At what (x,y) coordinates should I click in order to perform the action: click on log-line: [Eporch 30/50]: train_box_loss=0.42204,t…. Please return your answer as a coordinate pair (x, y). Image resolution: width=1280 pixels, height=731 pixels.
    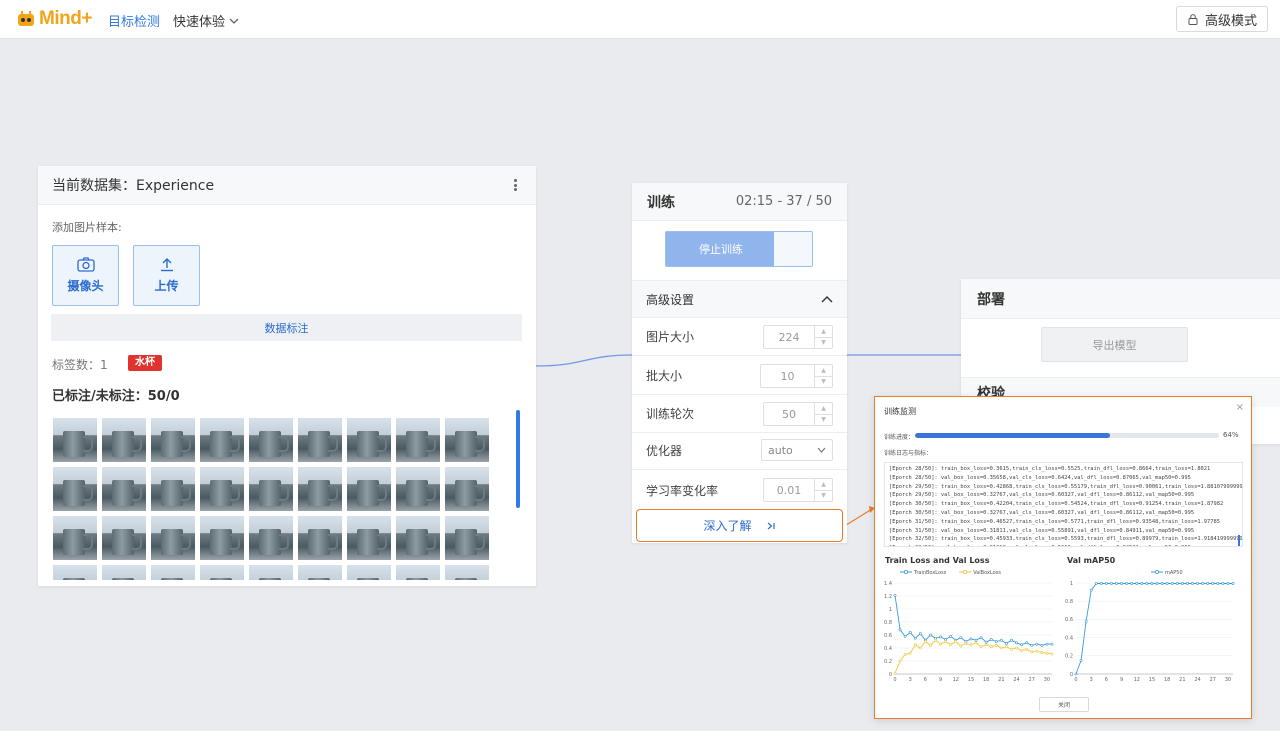
    Looking at the image, I should click on (1056, 504).